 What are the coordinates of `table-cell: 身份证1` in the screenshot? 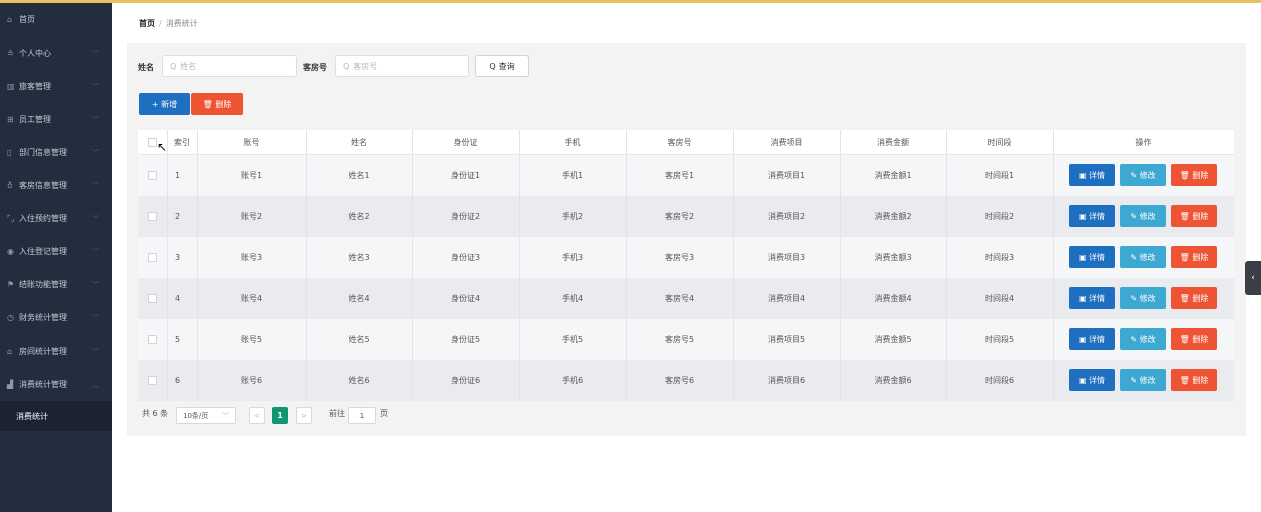 It's located at (465, 175).